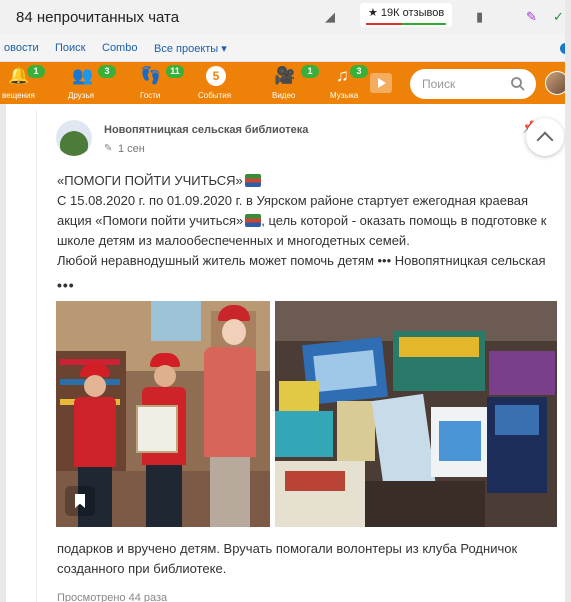  What do you see at coordinates (406, 24) in the screenshot?
I see `reviews-rating-bar` at bounding box center [406, 24].